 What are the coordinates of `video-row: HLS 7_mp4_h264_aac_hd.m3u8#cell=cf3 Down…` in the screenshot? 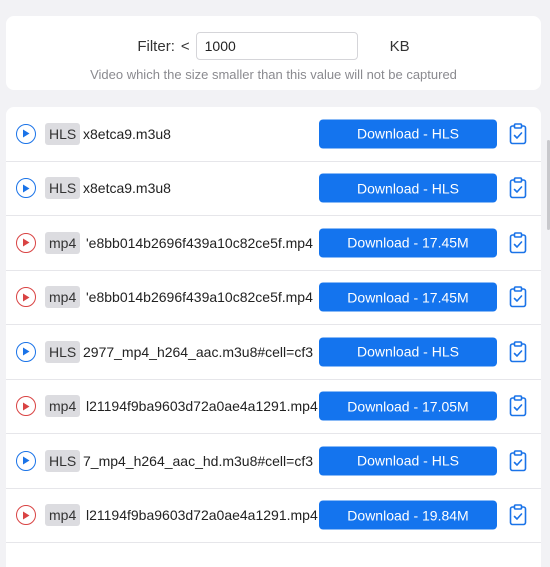 It's located at (273, 461).